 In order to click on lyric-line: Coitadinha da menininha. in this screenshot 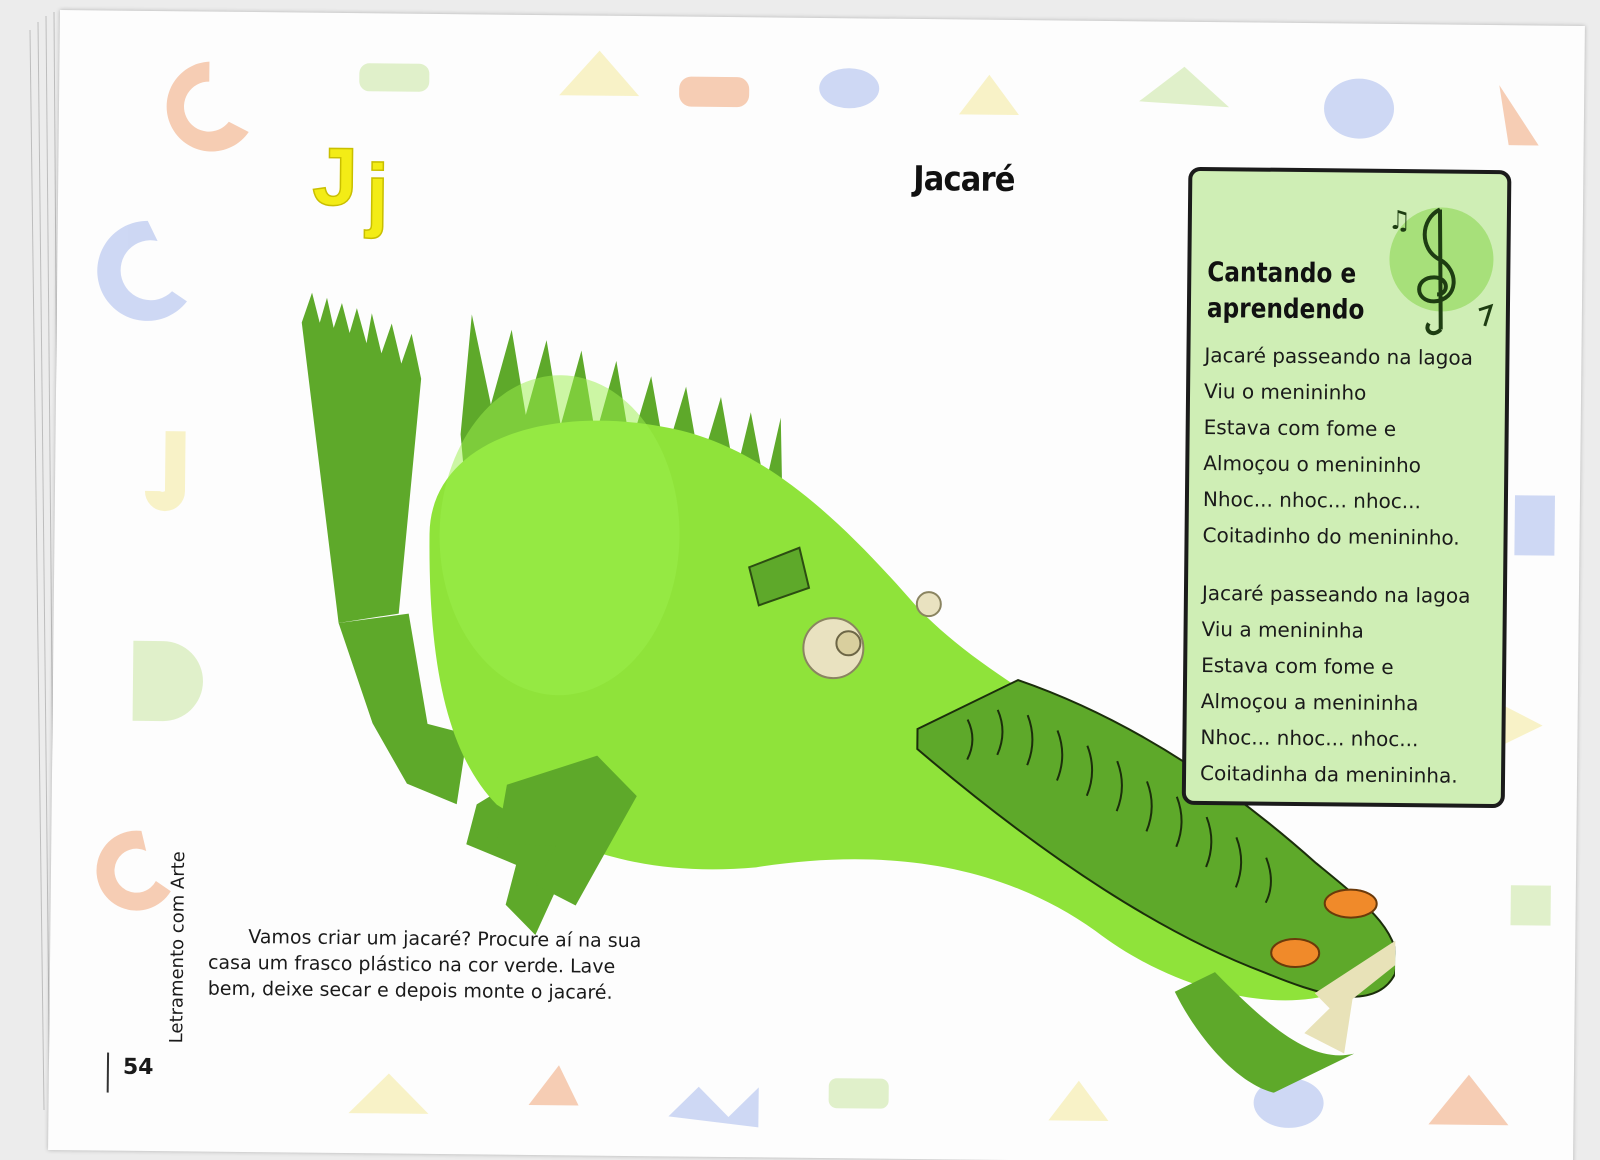, I will do `click(1328, 774)`.